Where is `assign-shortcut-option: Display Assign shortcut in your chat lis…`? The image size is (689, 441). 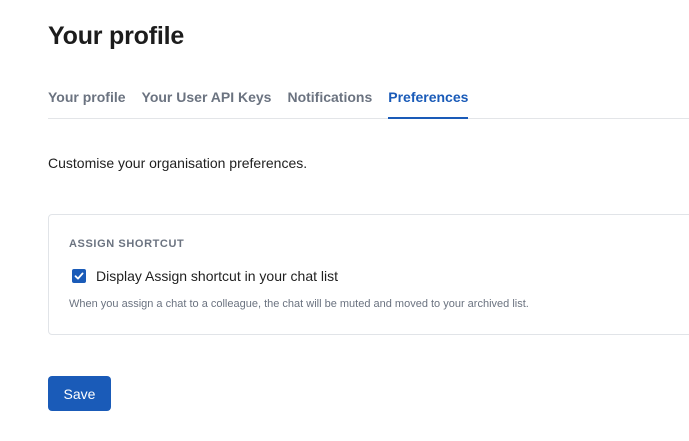 assign-shortcut-option: Display Assign shortcut in your chat lis… is located at coordinates (205, 276).